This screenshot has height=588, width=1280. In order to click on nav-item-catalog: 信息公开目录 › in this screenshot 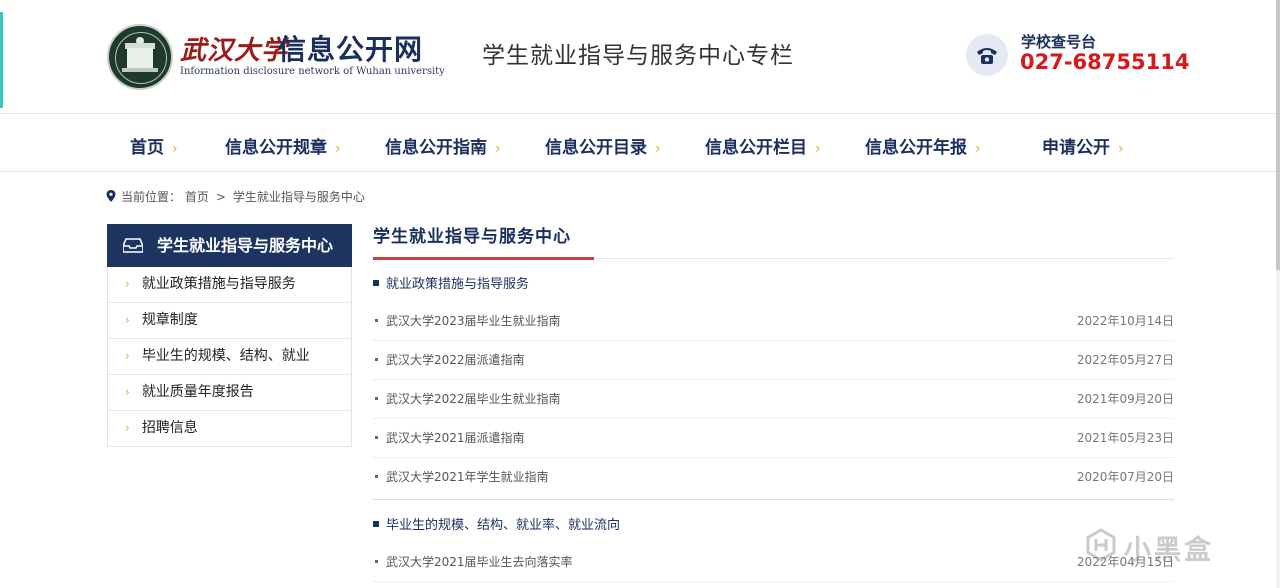, I will do `click(603, 145)`.